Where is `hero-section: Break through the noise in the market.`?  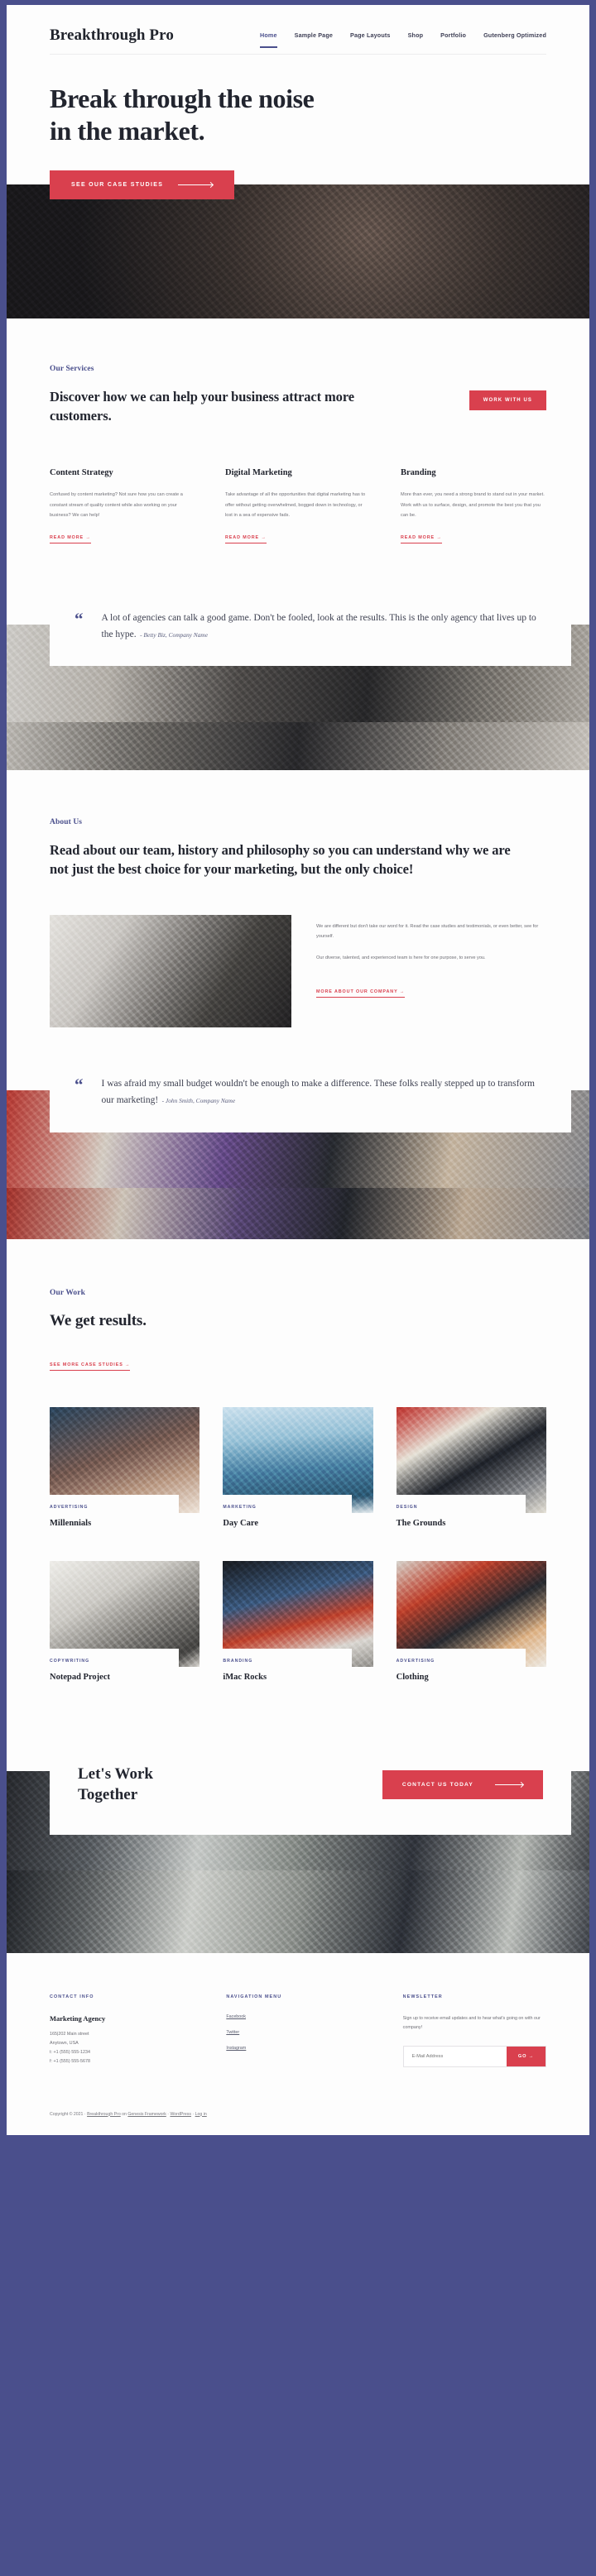
hero-section: Break through the noise in the market. is located at coordinates (298, 101).